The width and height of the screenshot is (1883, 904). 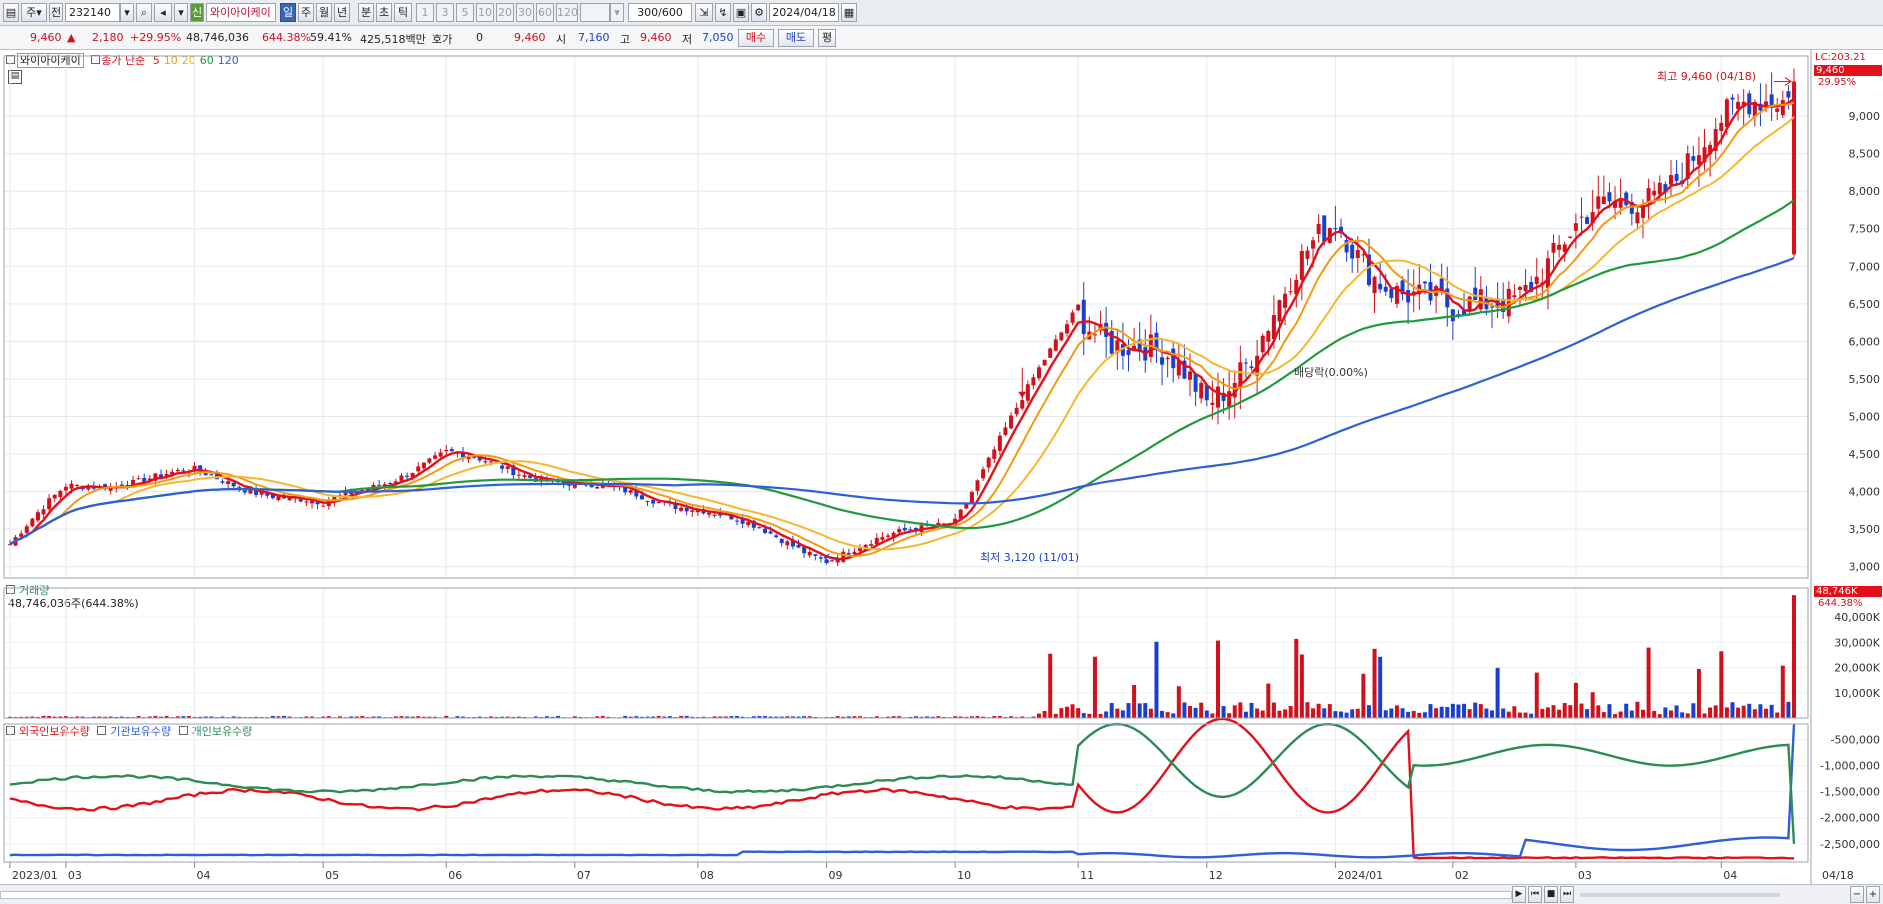 What do you see at coordinates (56, 12) in the screenshot?
I see `prefix-button: 전` at bounding box center [56, 12].